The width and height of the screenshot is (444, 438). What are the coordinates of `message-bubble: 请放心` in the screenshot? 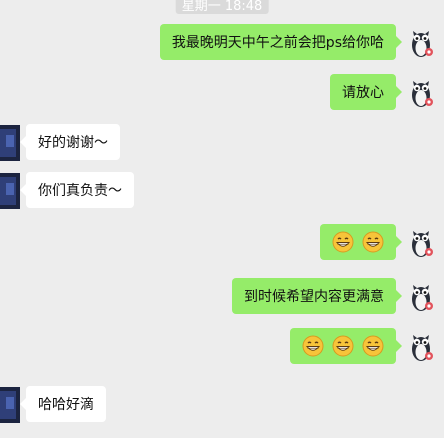 It's located at (366, 92).